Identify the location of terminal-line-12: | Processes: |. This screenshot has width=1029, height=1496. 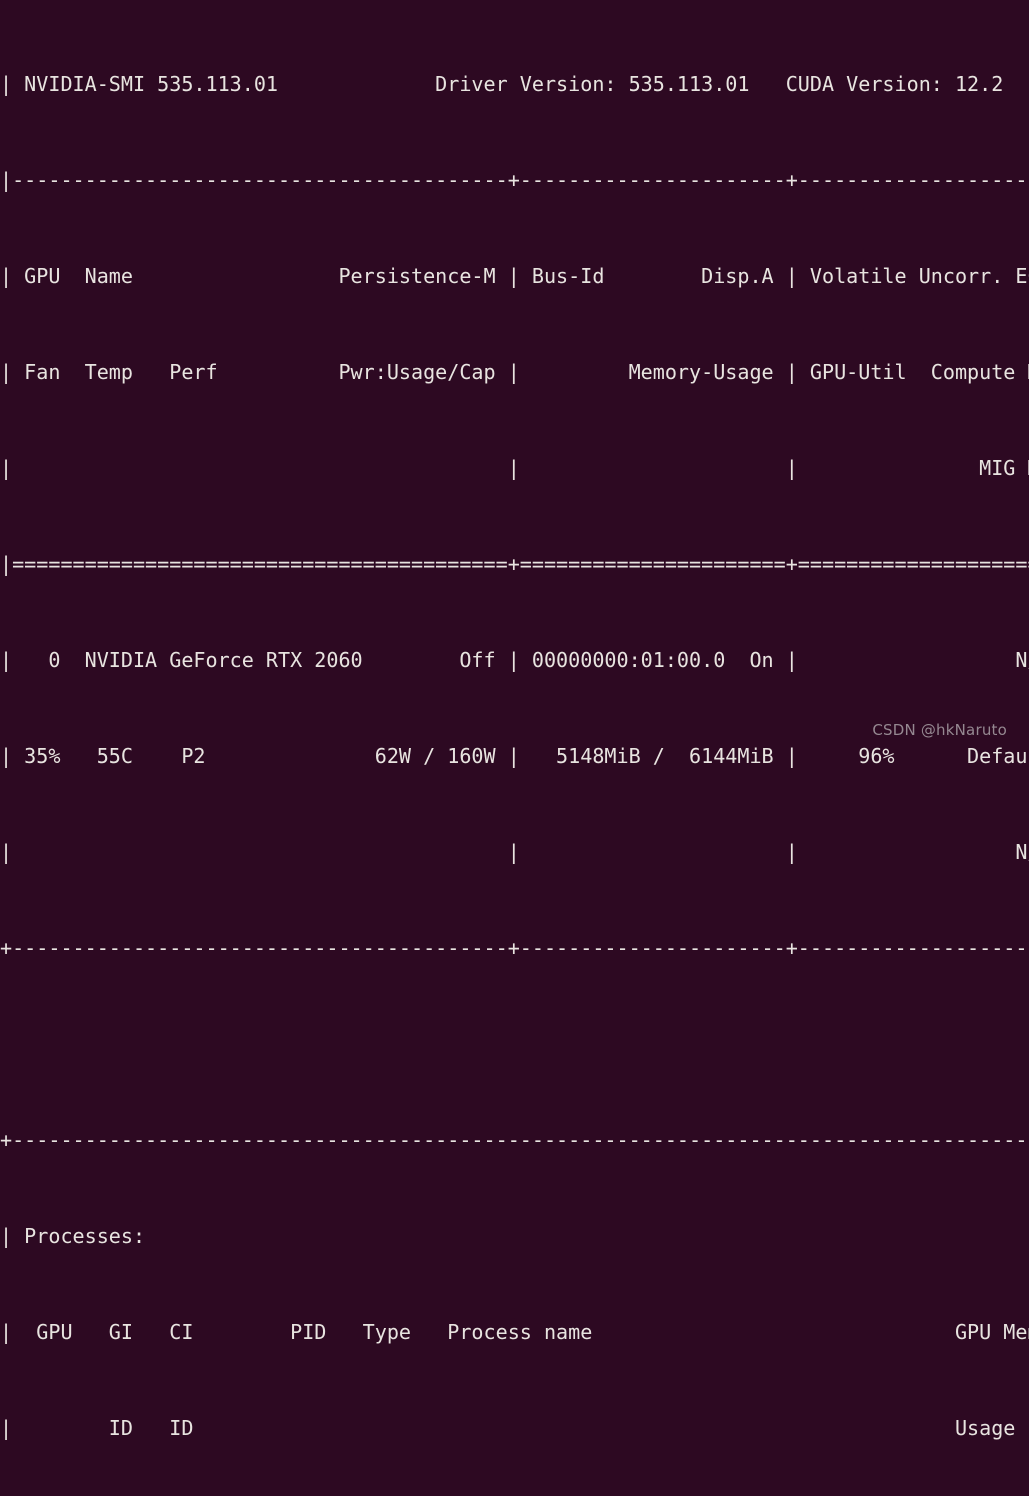
(514, 1236).